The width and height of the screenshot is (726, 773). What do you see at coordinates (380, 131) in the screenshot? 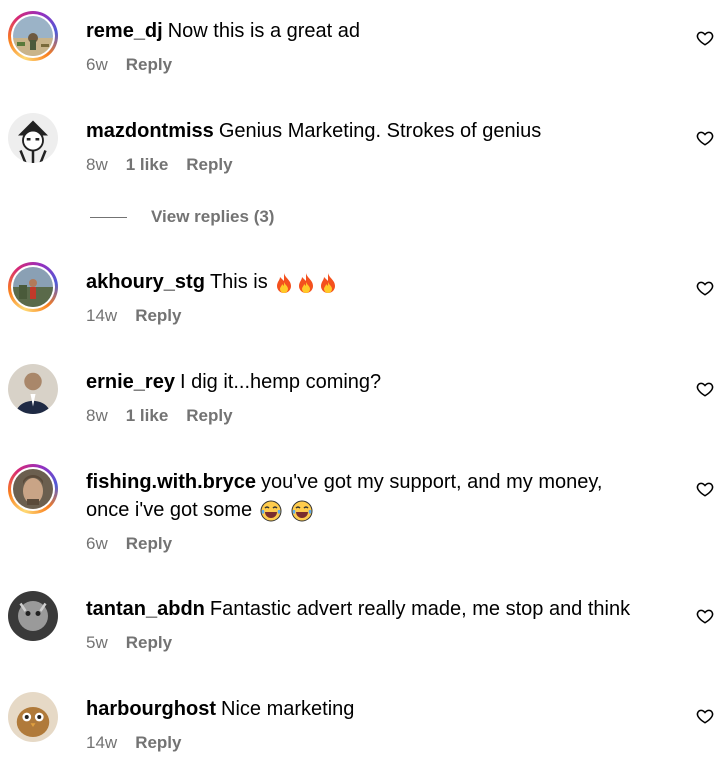
I see `comment-text: Genius Marketing. Strokes of genius` at bounding box center [380, 131].